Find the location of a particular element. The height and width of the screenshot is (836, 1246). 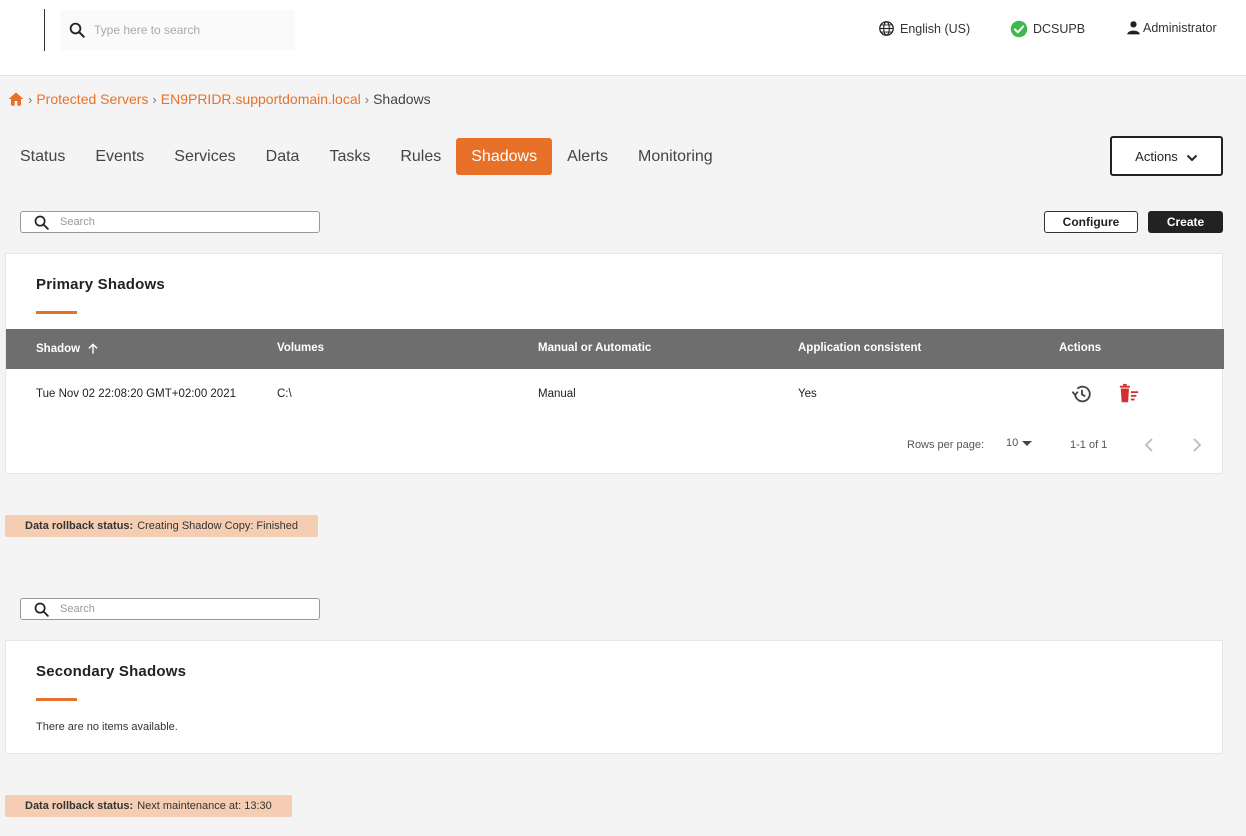

divider is located at coordinates (44, 30).